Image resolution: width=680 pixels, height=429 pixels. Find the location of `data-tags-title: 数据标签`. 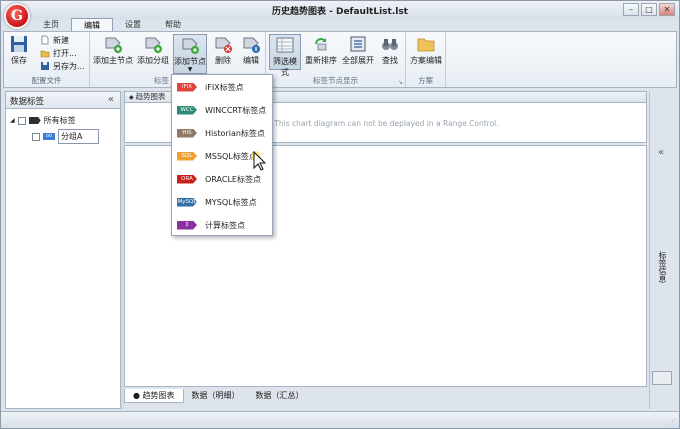

data-tags-title: 数据标签 is located at coordinates (27, 102).